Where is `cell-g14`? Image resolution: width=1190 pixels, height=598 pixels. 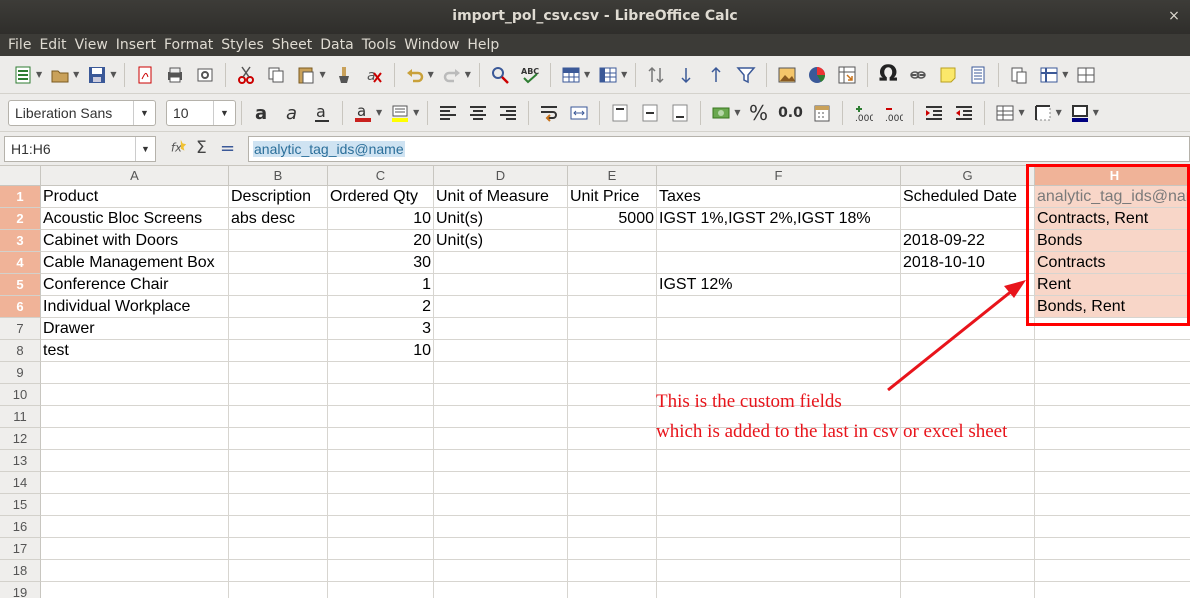 cell-g14 is located at coordinates (968, 483).